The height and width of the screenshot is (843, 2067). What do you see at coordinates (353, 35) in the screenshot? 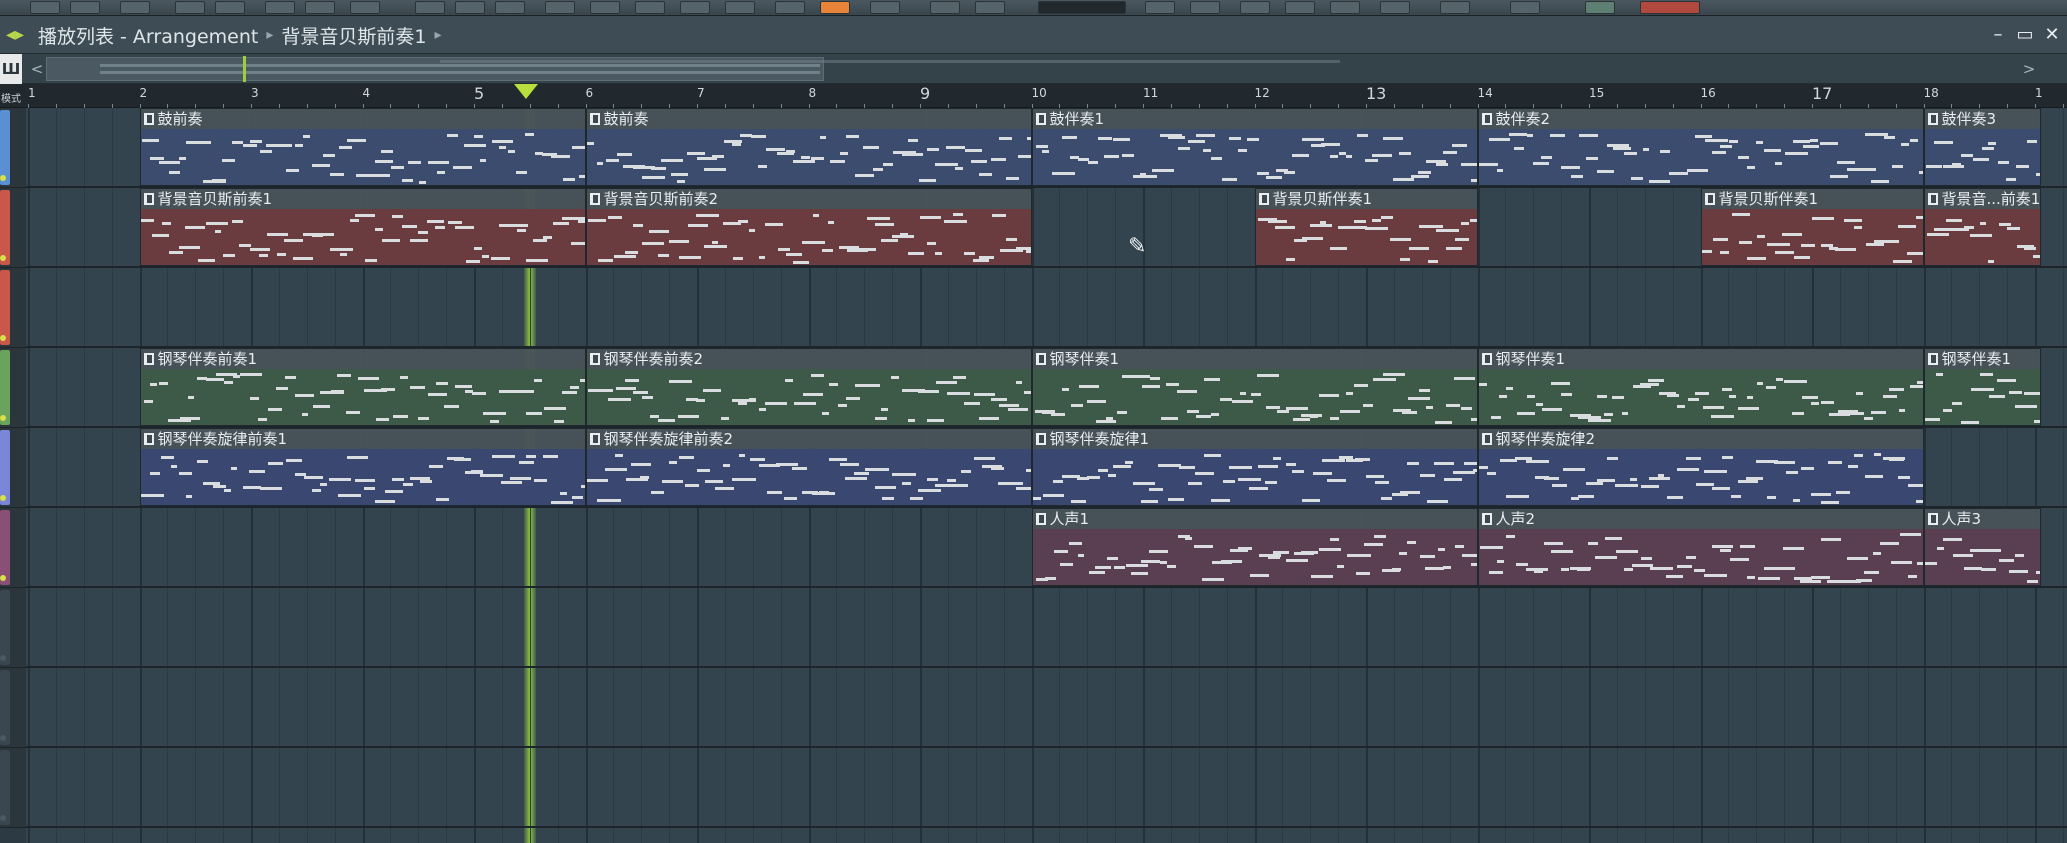
I see `breadcrumb-pattern: 背景音贝斯前奏1` at bounding box center [353, 35].